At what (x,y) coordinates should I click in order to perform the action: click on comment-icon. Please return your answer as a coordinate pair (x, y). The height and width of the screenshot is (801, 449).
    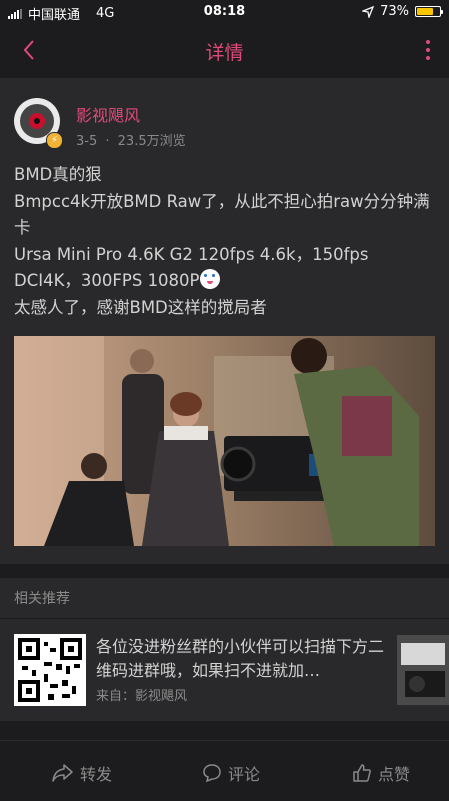
    Looking at the image, I should click on (212, 773).